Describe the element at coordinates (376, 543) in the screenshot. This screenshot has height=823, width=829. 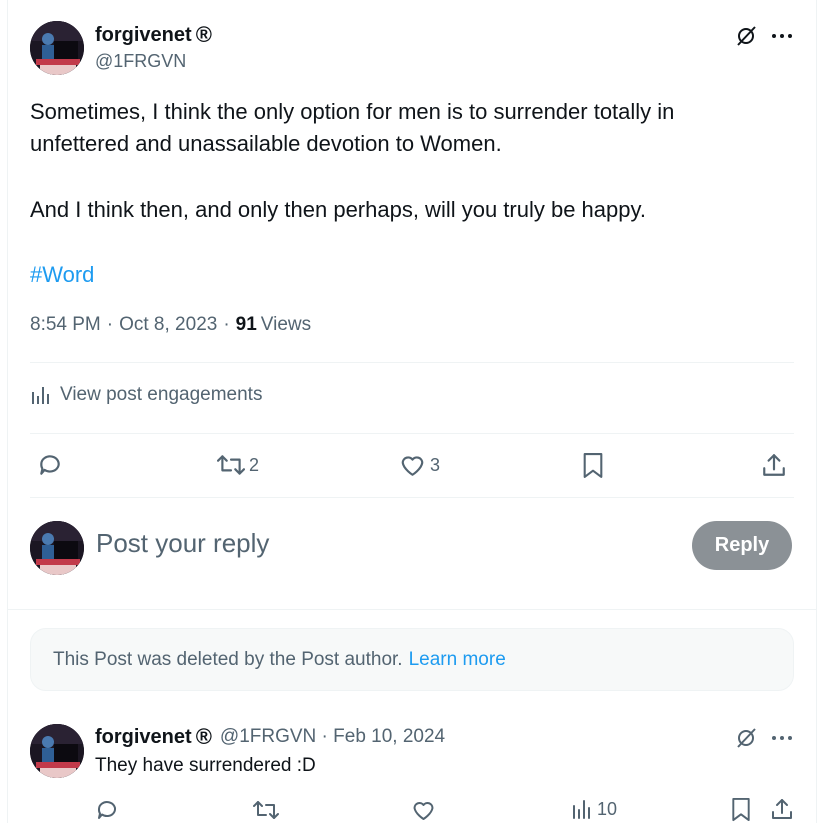
I see `reply-input: Post your reply` at that location.